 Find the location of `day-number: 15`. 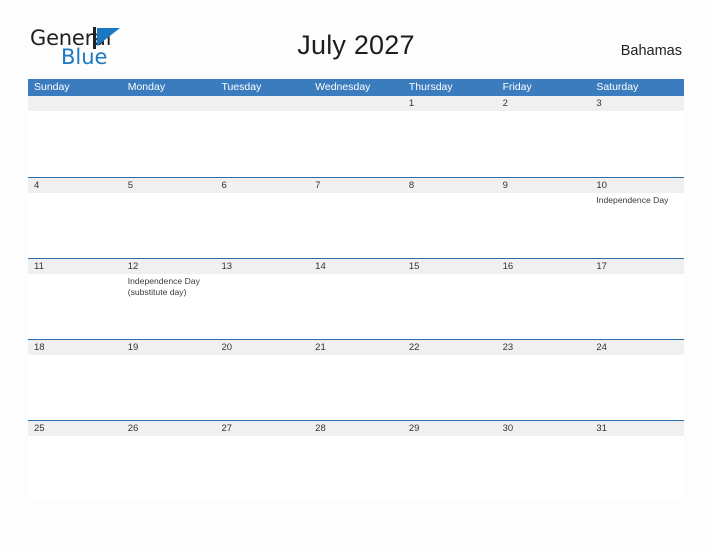

day-number: 15 is located at coordinates (414, 266).